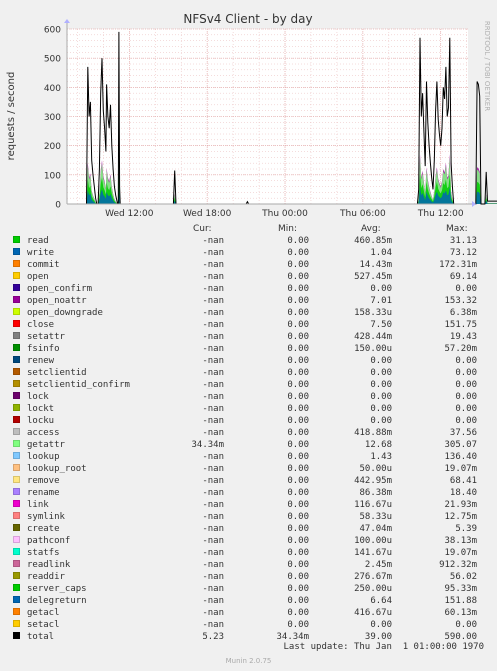 The height and width of the screenshot is (671, 497). What do you see at coordinates (248, 482) in the screenshot?
I see `legend-row: remove -nan 0.00 442.95m 68.41` at bounding box center [248, 482].